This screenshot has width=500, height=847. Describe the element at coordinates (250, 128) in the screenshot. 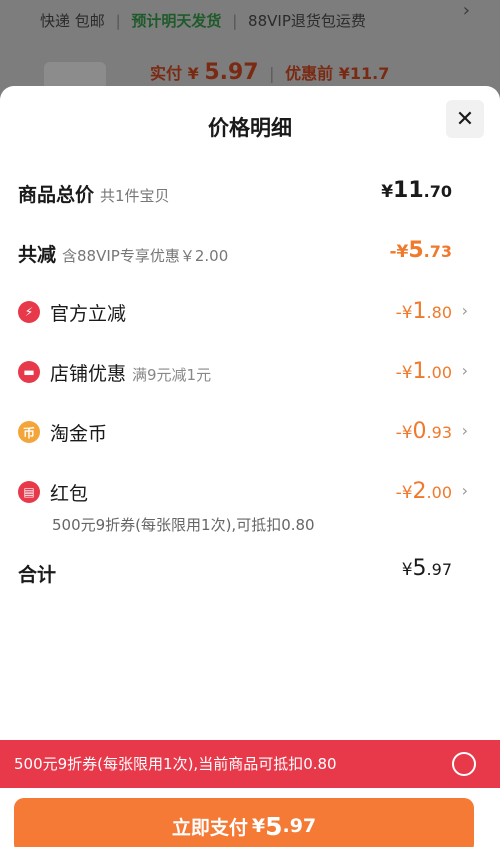

I see `sheet-title: 价格明细` at that location.